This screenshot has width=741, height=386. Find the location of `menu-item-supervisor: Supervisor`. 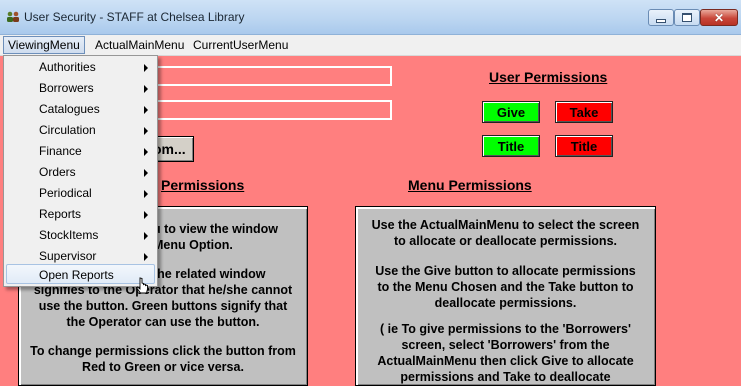

menu-item-supervisor: Supervisor is located at coordinates (80, 256).